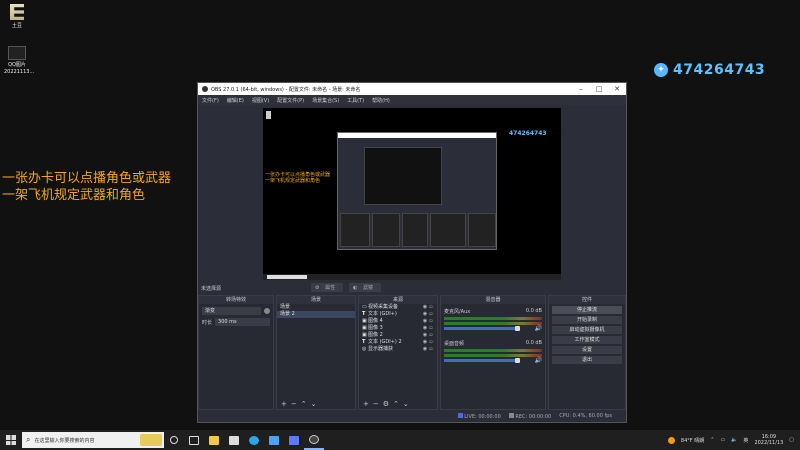 The height and width of the screenshot is (450, 800). Describe the element at coordinates (316, 300) in the screenshot. I see `dock-title: 场景` at that location.